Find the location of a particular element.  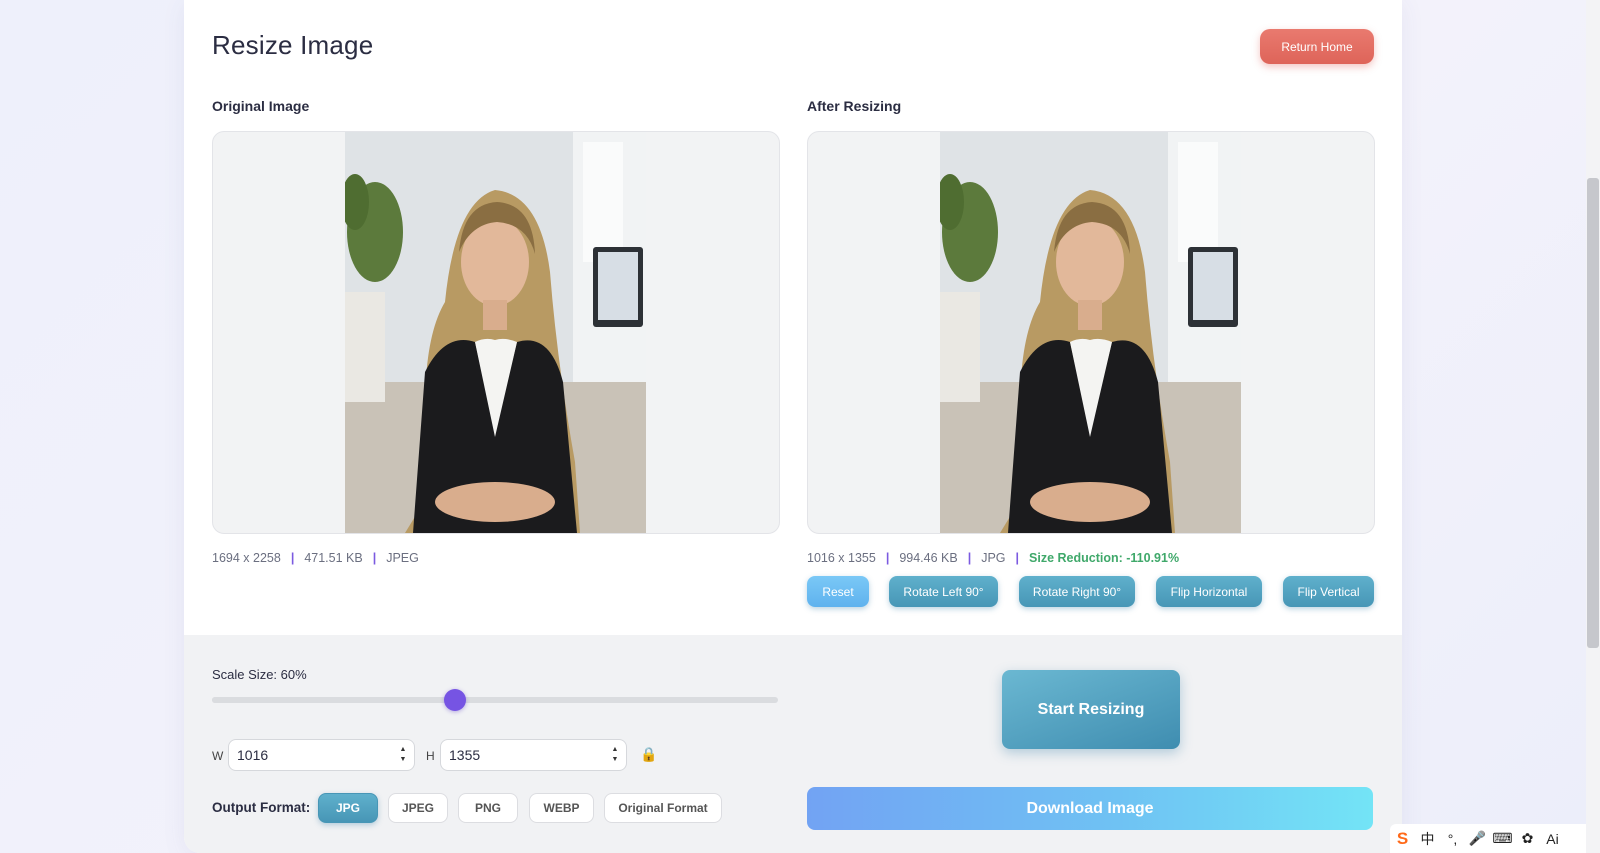

mic-icon: 🎤 is located at coordinates (1477, 838).